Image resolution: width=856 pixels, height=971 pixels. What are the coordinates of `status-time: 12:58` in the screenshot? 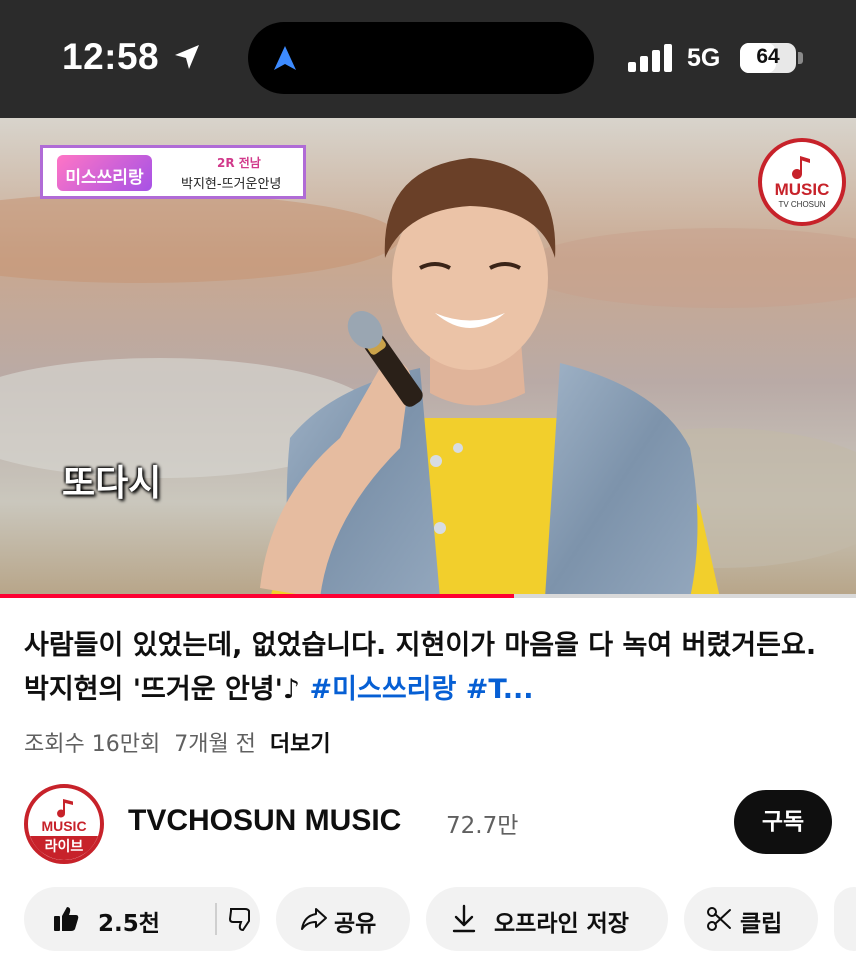 It's located at (111, 56).